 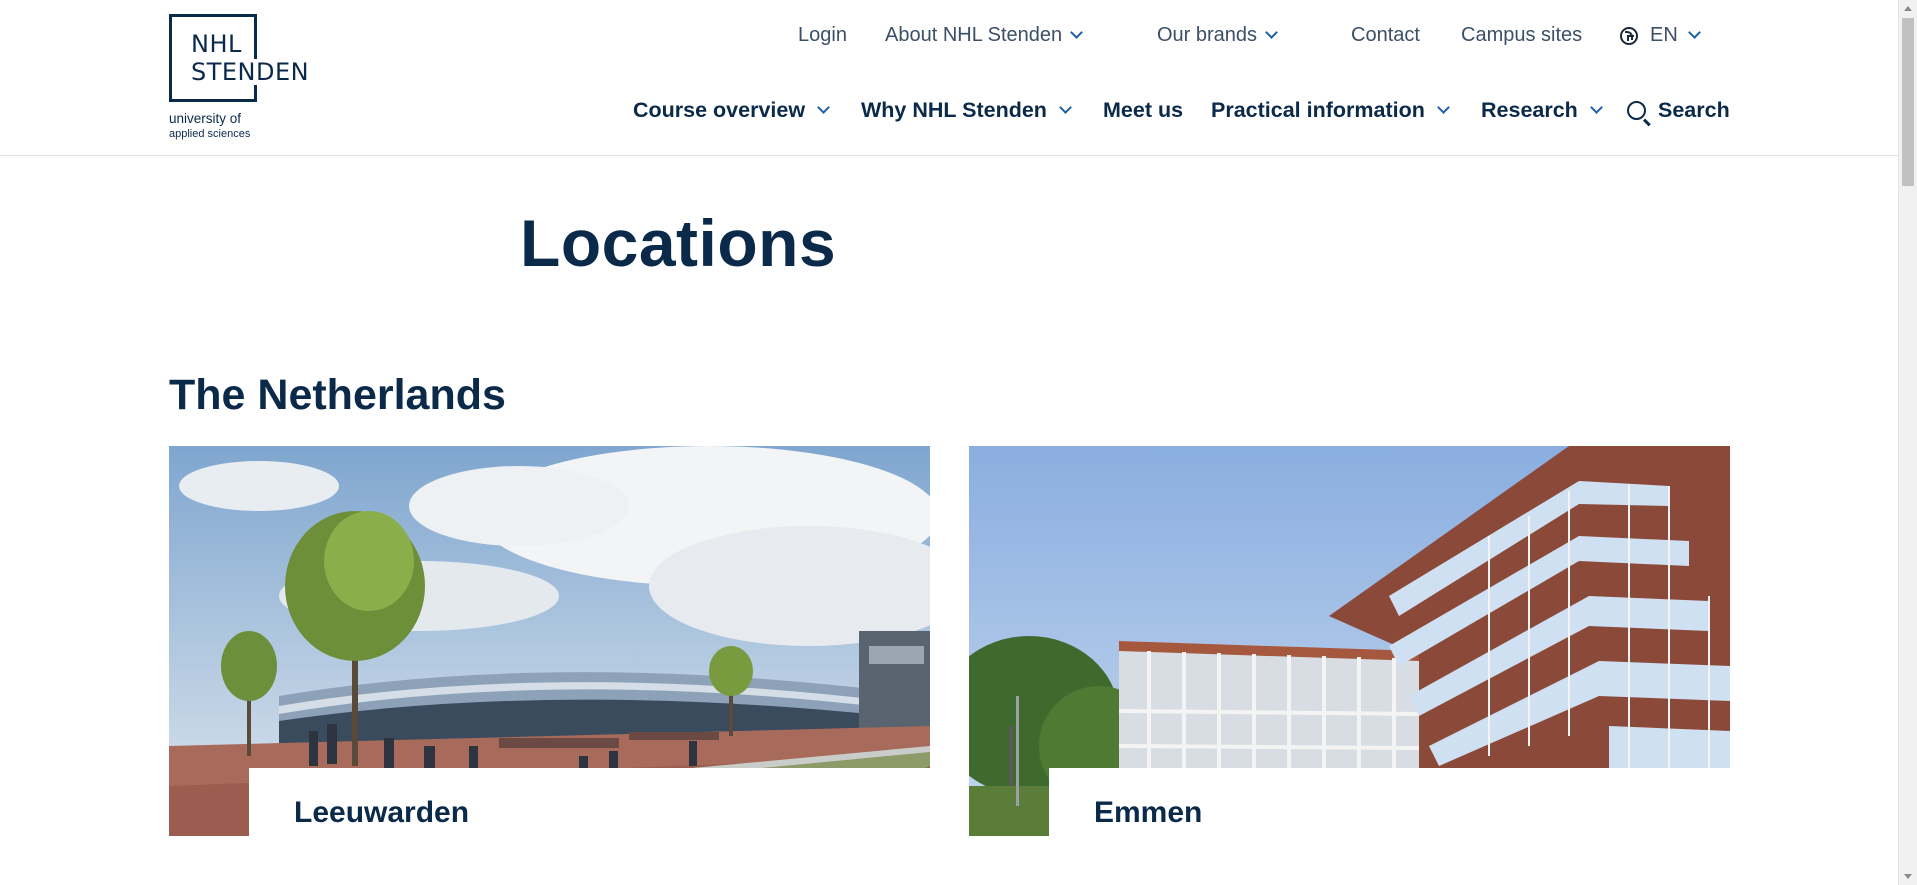 I want to click on location-name: Emmen, so click(x=1148, y=812).